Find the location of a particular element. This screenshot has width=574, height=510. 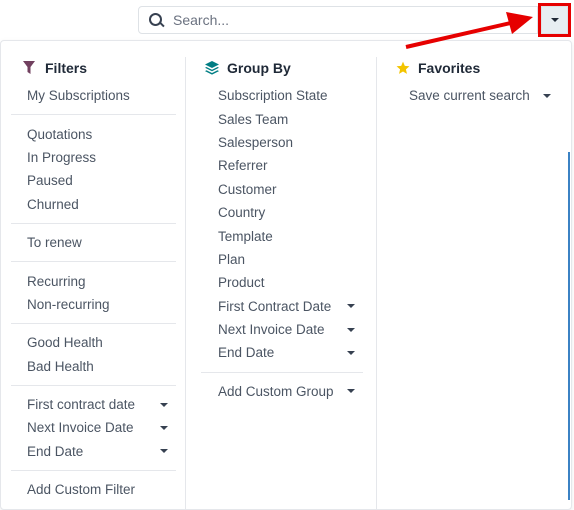

filter-item-first-contract-date: First contract date is located at coordinates (93, 404).